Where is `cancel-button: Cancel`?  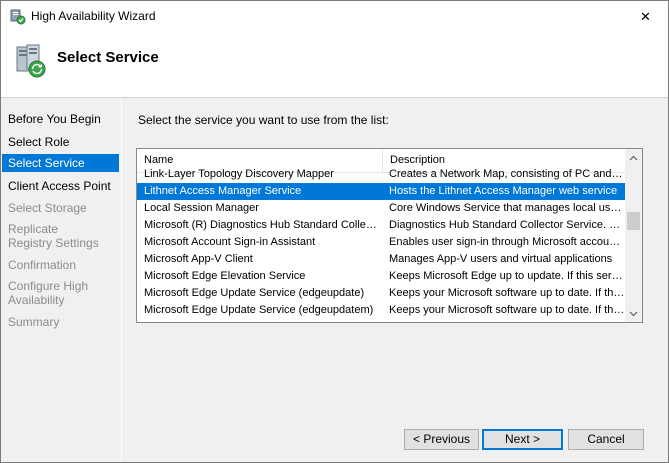
cancel-button: Cancel is located at coordinates (606, 439).